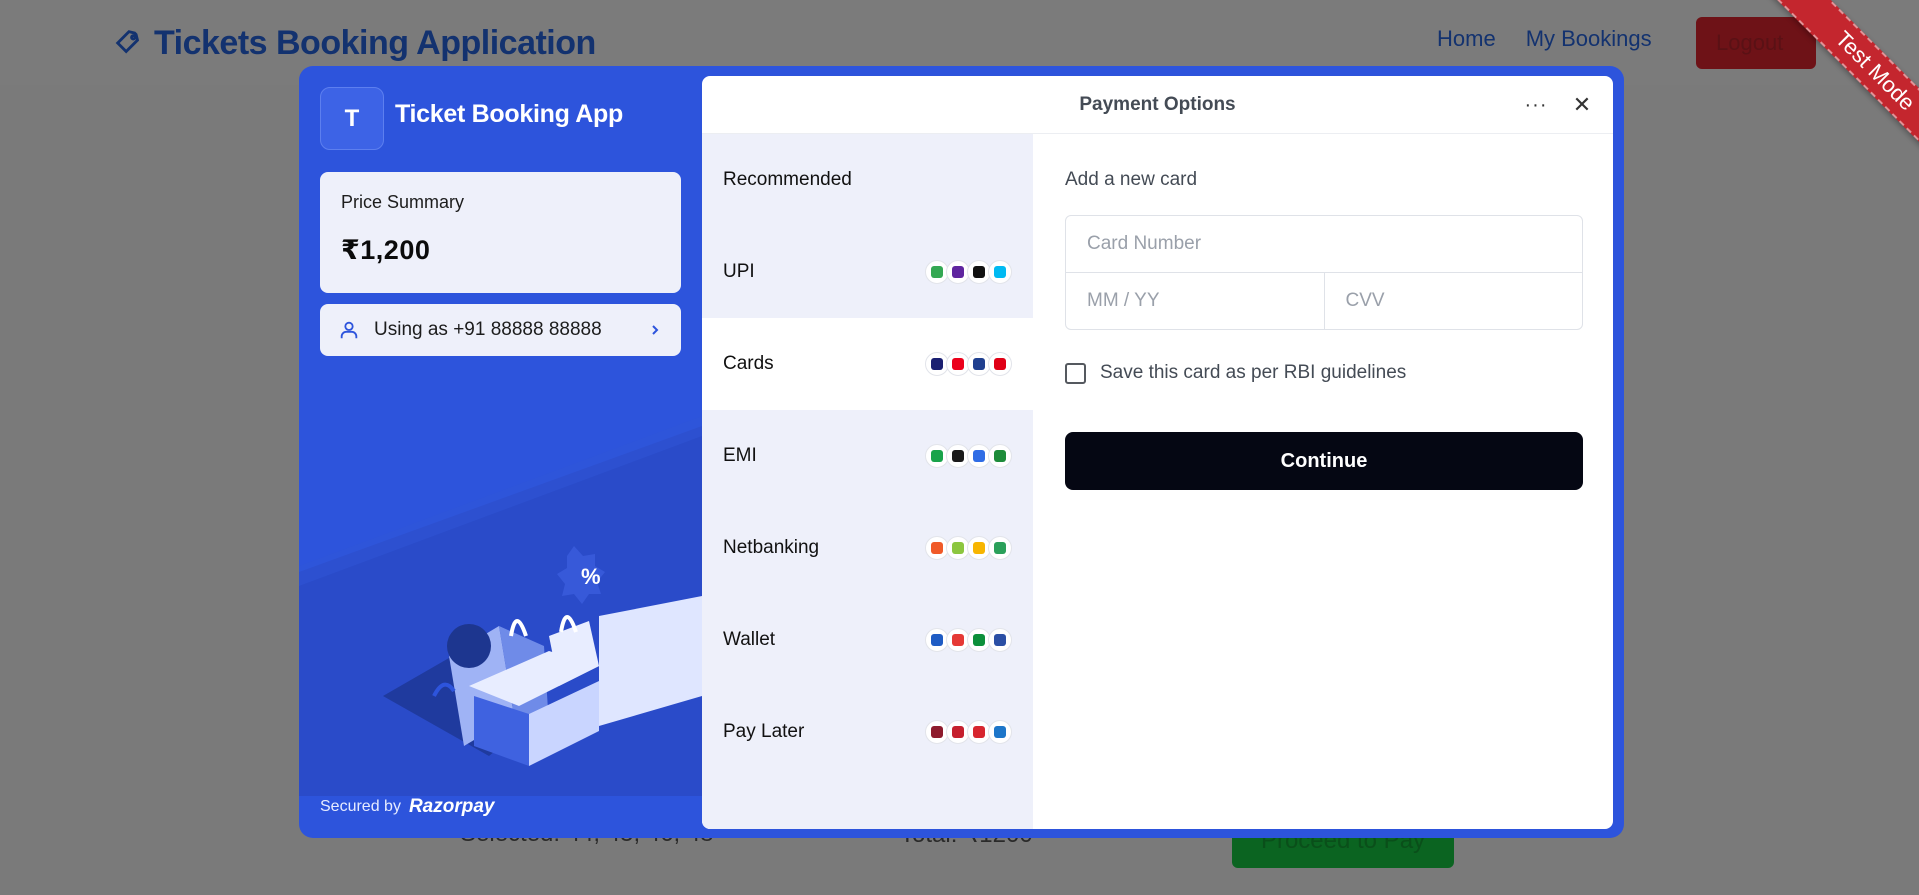 This screenshot has height=895, width=1919. I want to click on save-card-row: Save this card as per RBI guidelines, so click(1323, 373).